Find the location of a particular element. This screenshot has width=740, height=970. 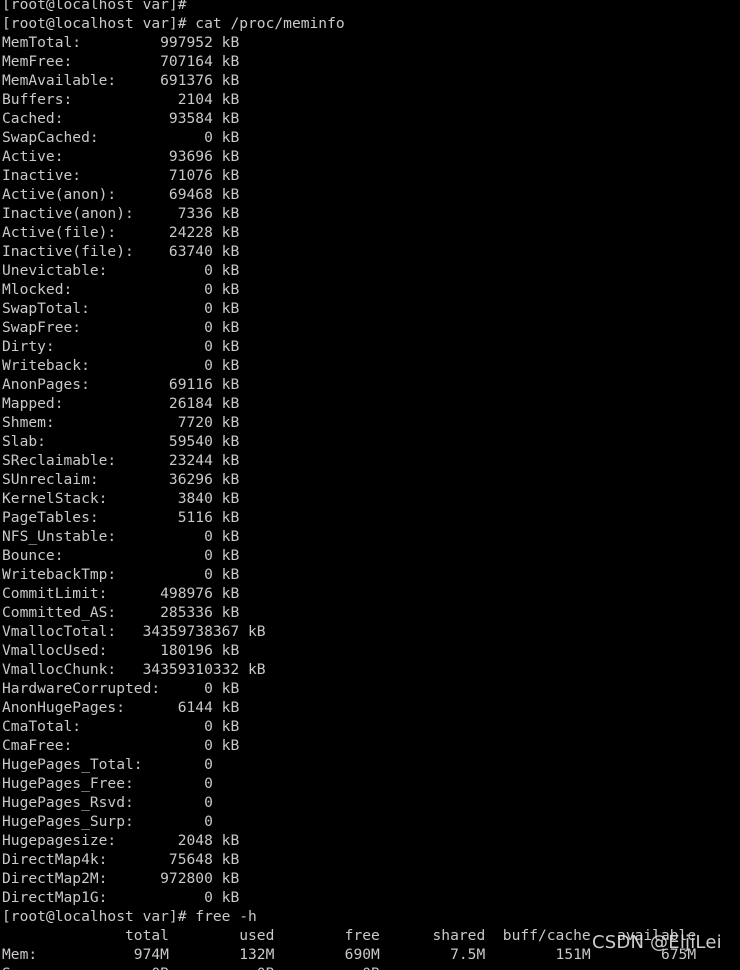

meminfo-row: CmaFree: 0 kB is located at coordinates (121, 745).